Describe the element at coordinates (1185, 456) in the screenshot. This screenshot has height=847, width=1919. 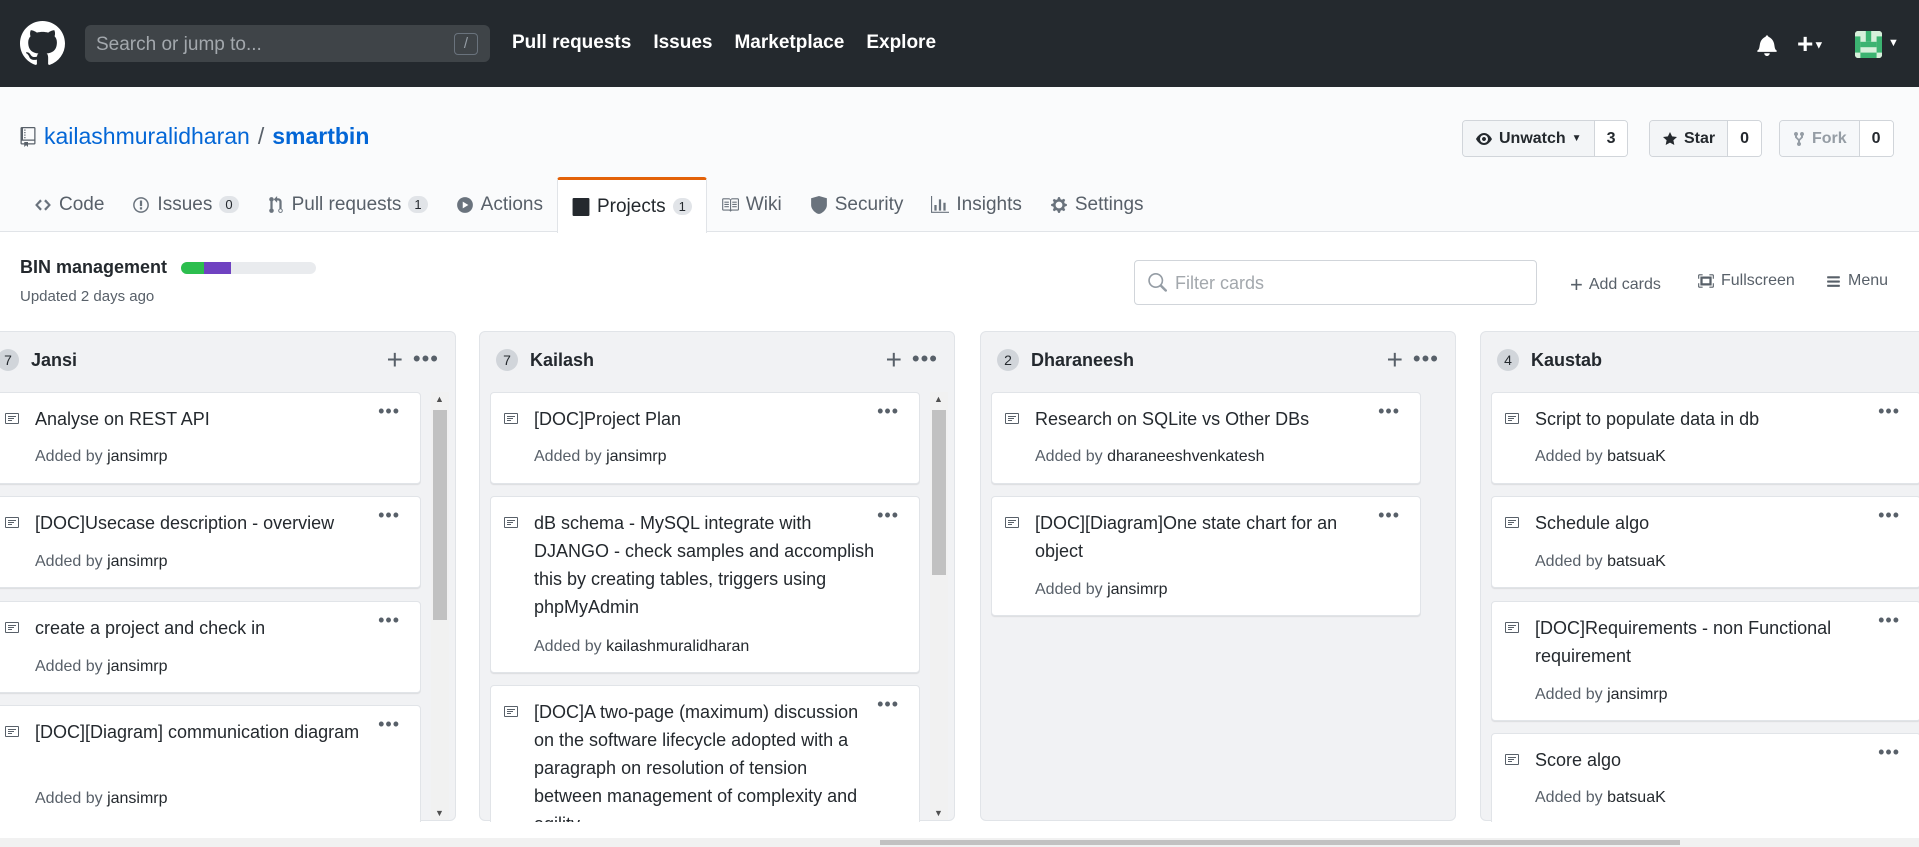
I see `card-author: dharaneeshvenkatesh` at that location.